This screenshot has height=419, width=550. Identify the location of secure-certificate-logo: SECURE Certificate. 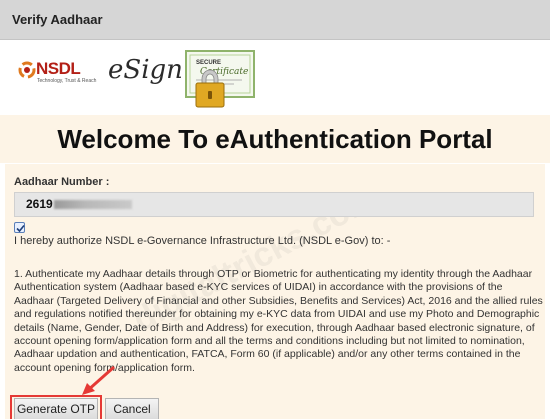
(224, 79).